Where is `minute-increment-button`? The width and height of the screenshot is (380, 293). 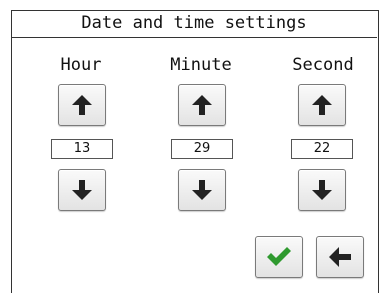 minute-increment-button is located at coordinates (202, 105).